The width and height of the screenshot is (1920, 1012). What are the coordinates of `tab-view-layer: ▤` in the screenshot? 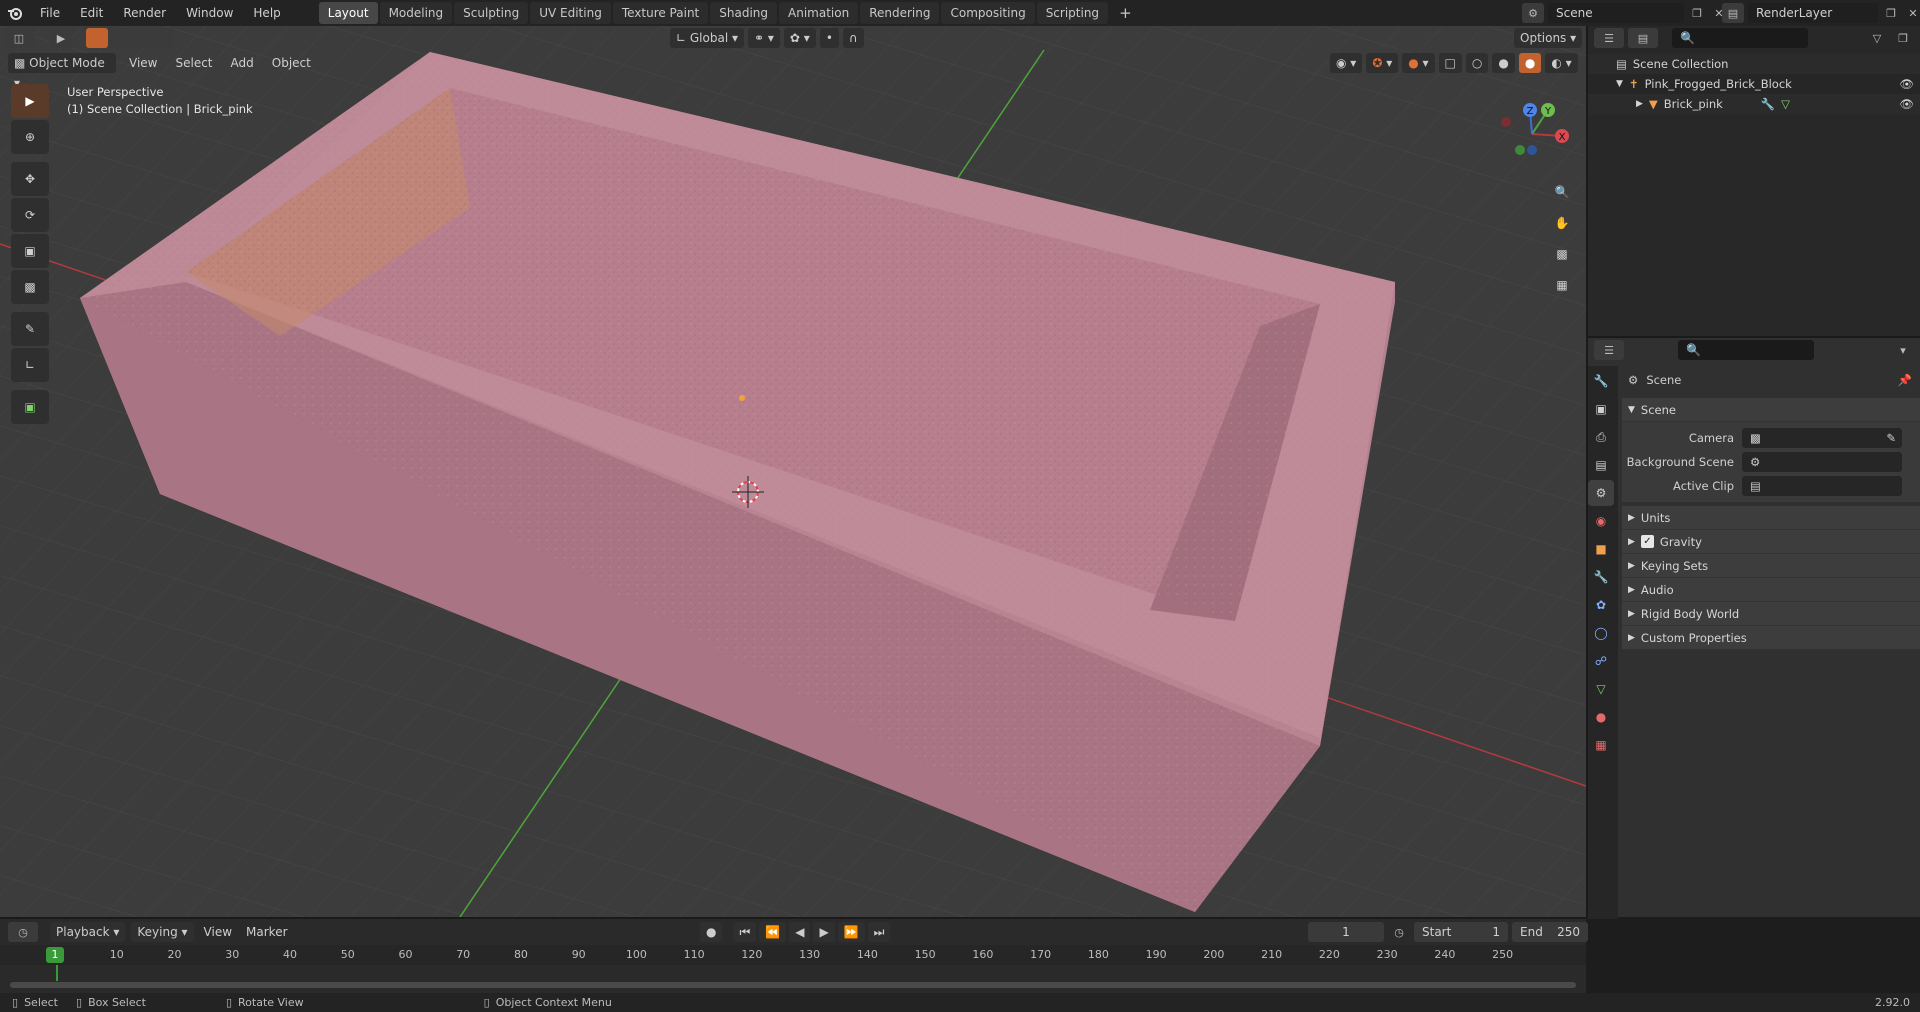 It's located at (1601, 465).